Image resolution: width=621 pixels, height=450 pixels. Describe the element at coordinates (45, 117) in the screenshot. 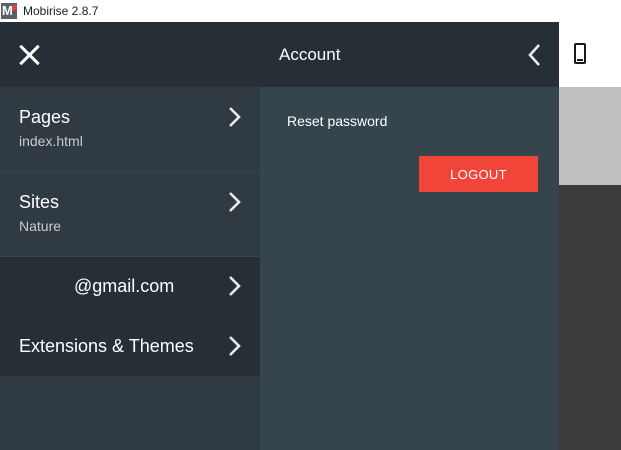

I see `sidebar-item-label: Pages` at that location.